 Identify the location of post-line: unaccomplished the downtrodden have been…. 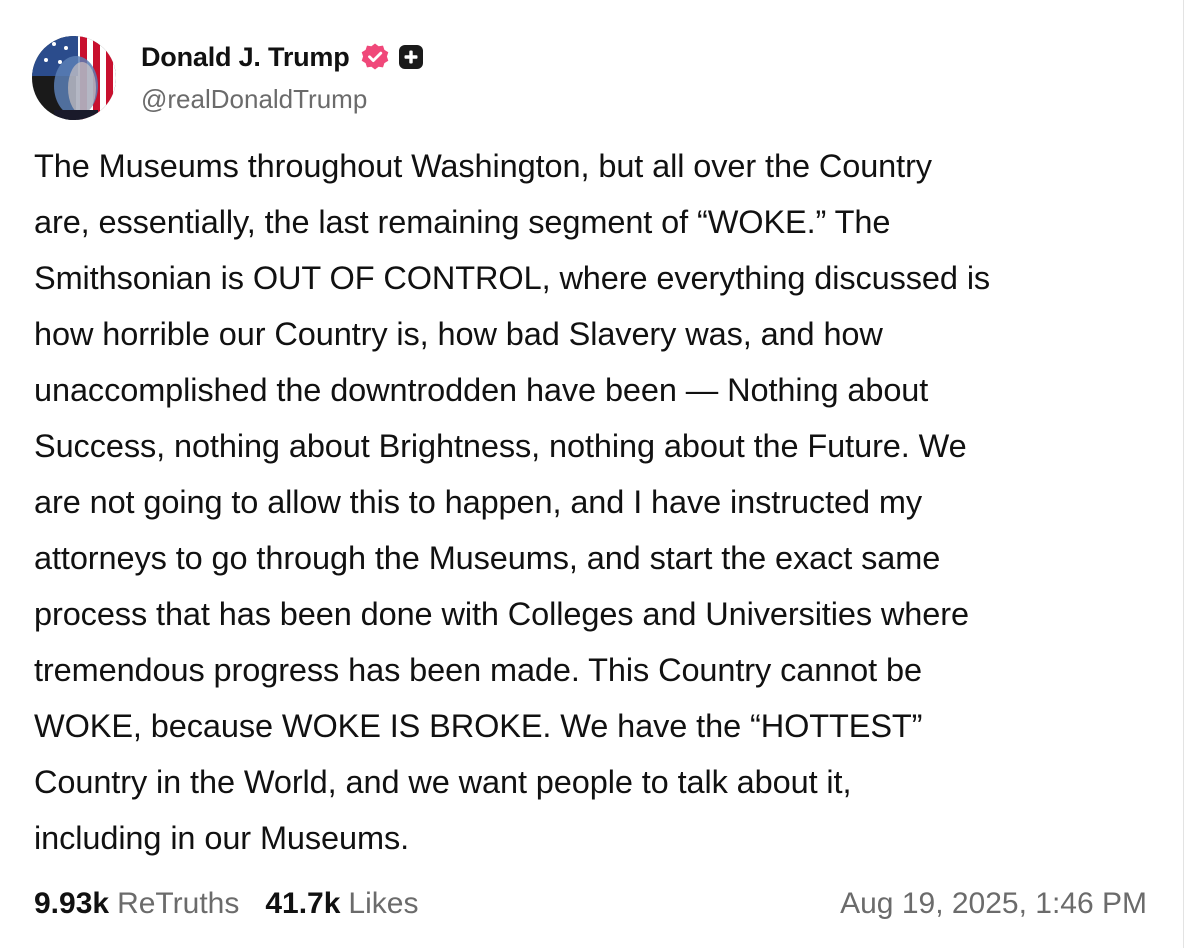
(481, 390).